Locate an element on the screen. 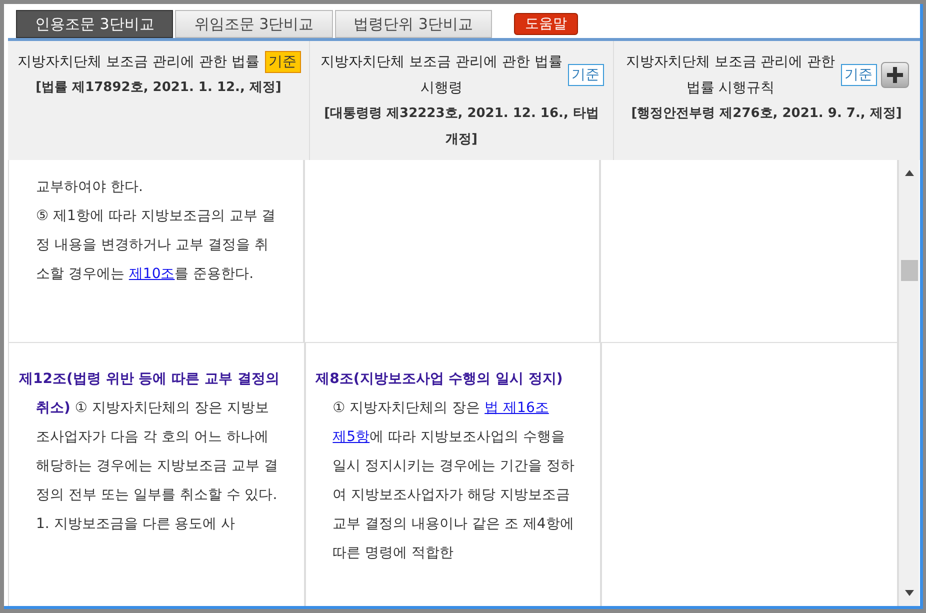 This screenshot has width=926, height=613. law-title: 지방자치단체 보조금 관리에 관한 법률 is located at coordinates (138, 62).